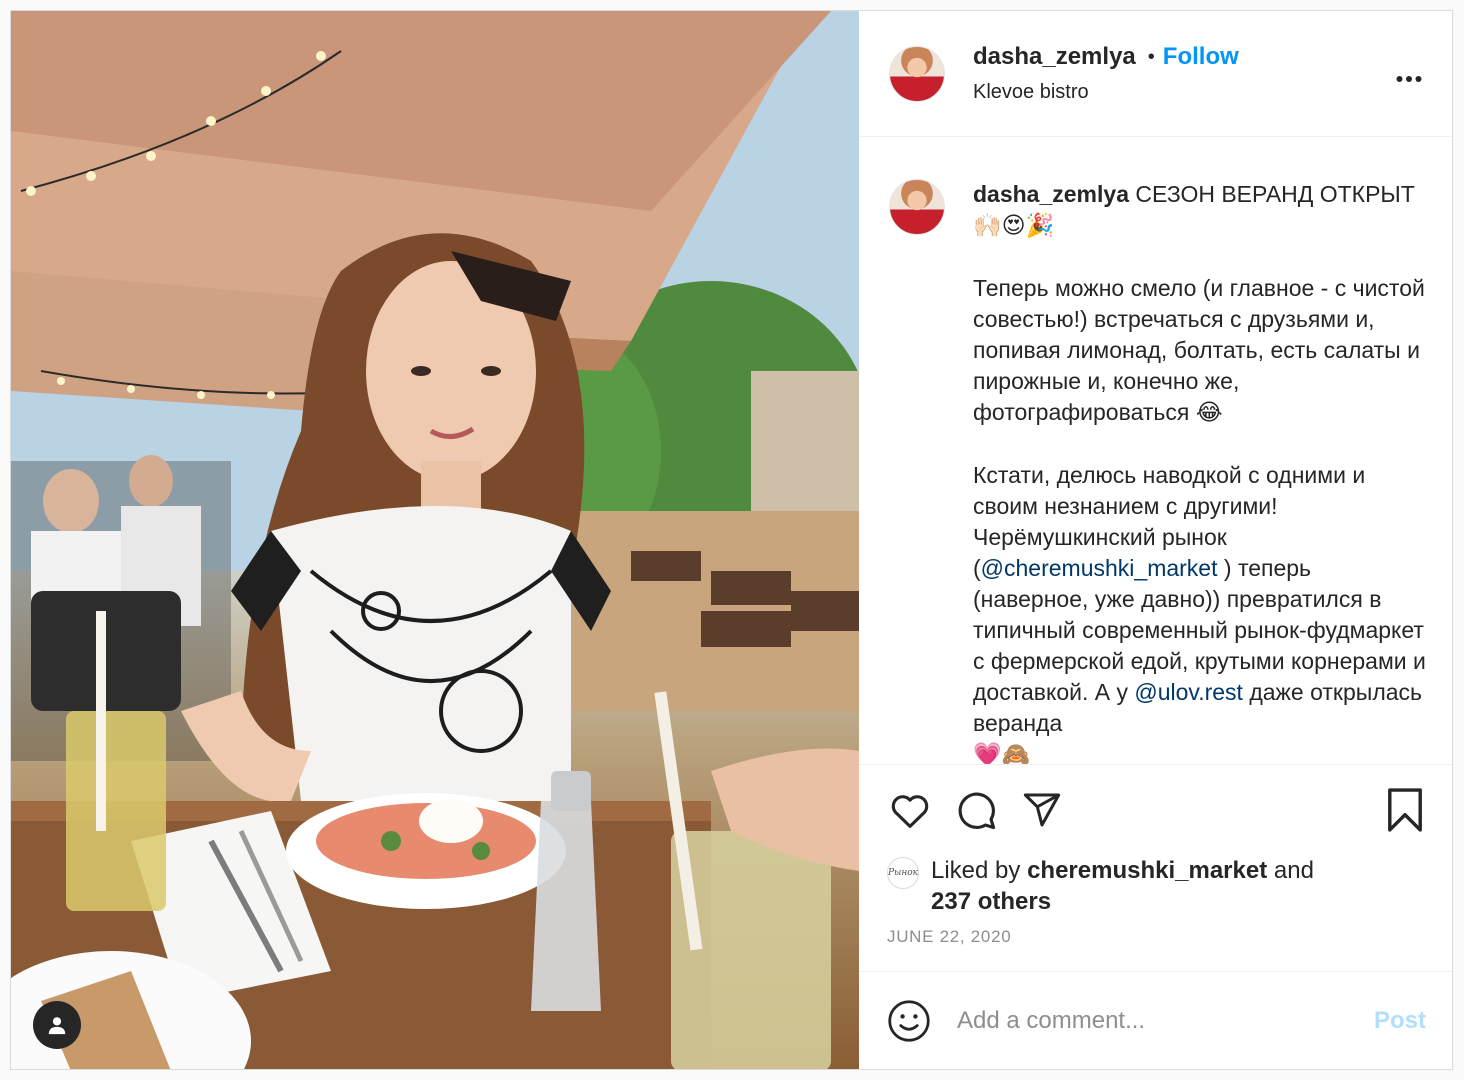 This screenshot has height=1080, width=1464. I want to click on caption-line-1-emojis: 🙌🏻😍🎉, so click(1014, 226).